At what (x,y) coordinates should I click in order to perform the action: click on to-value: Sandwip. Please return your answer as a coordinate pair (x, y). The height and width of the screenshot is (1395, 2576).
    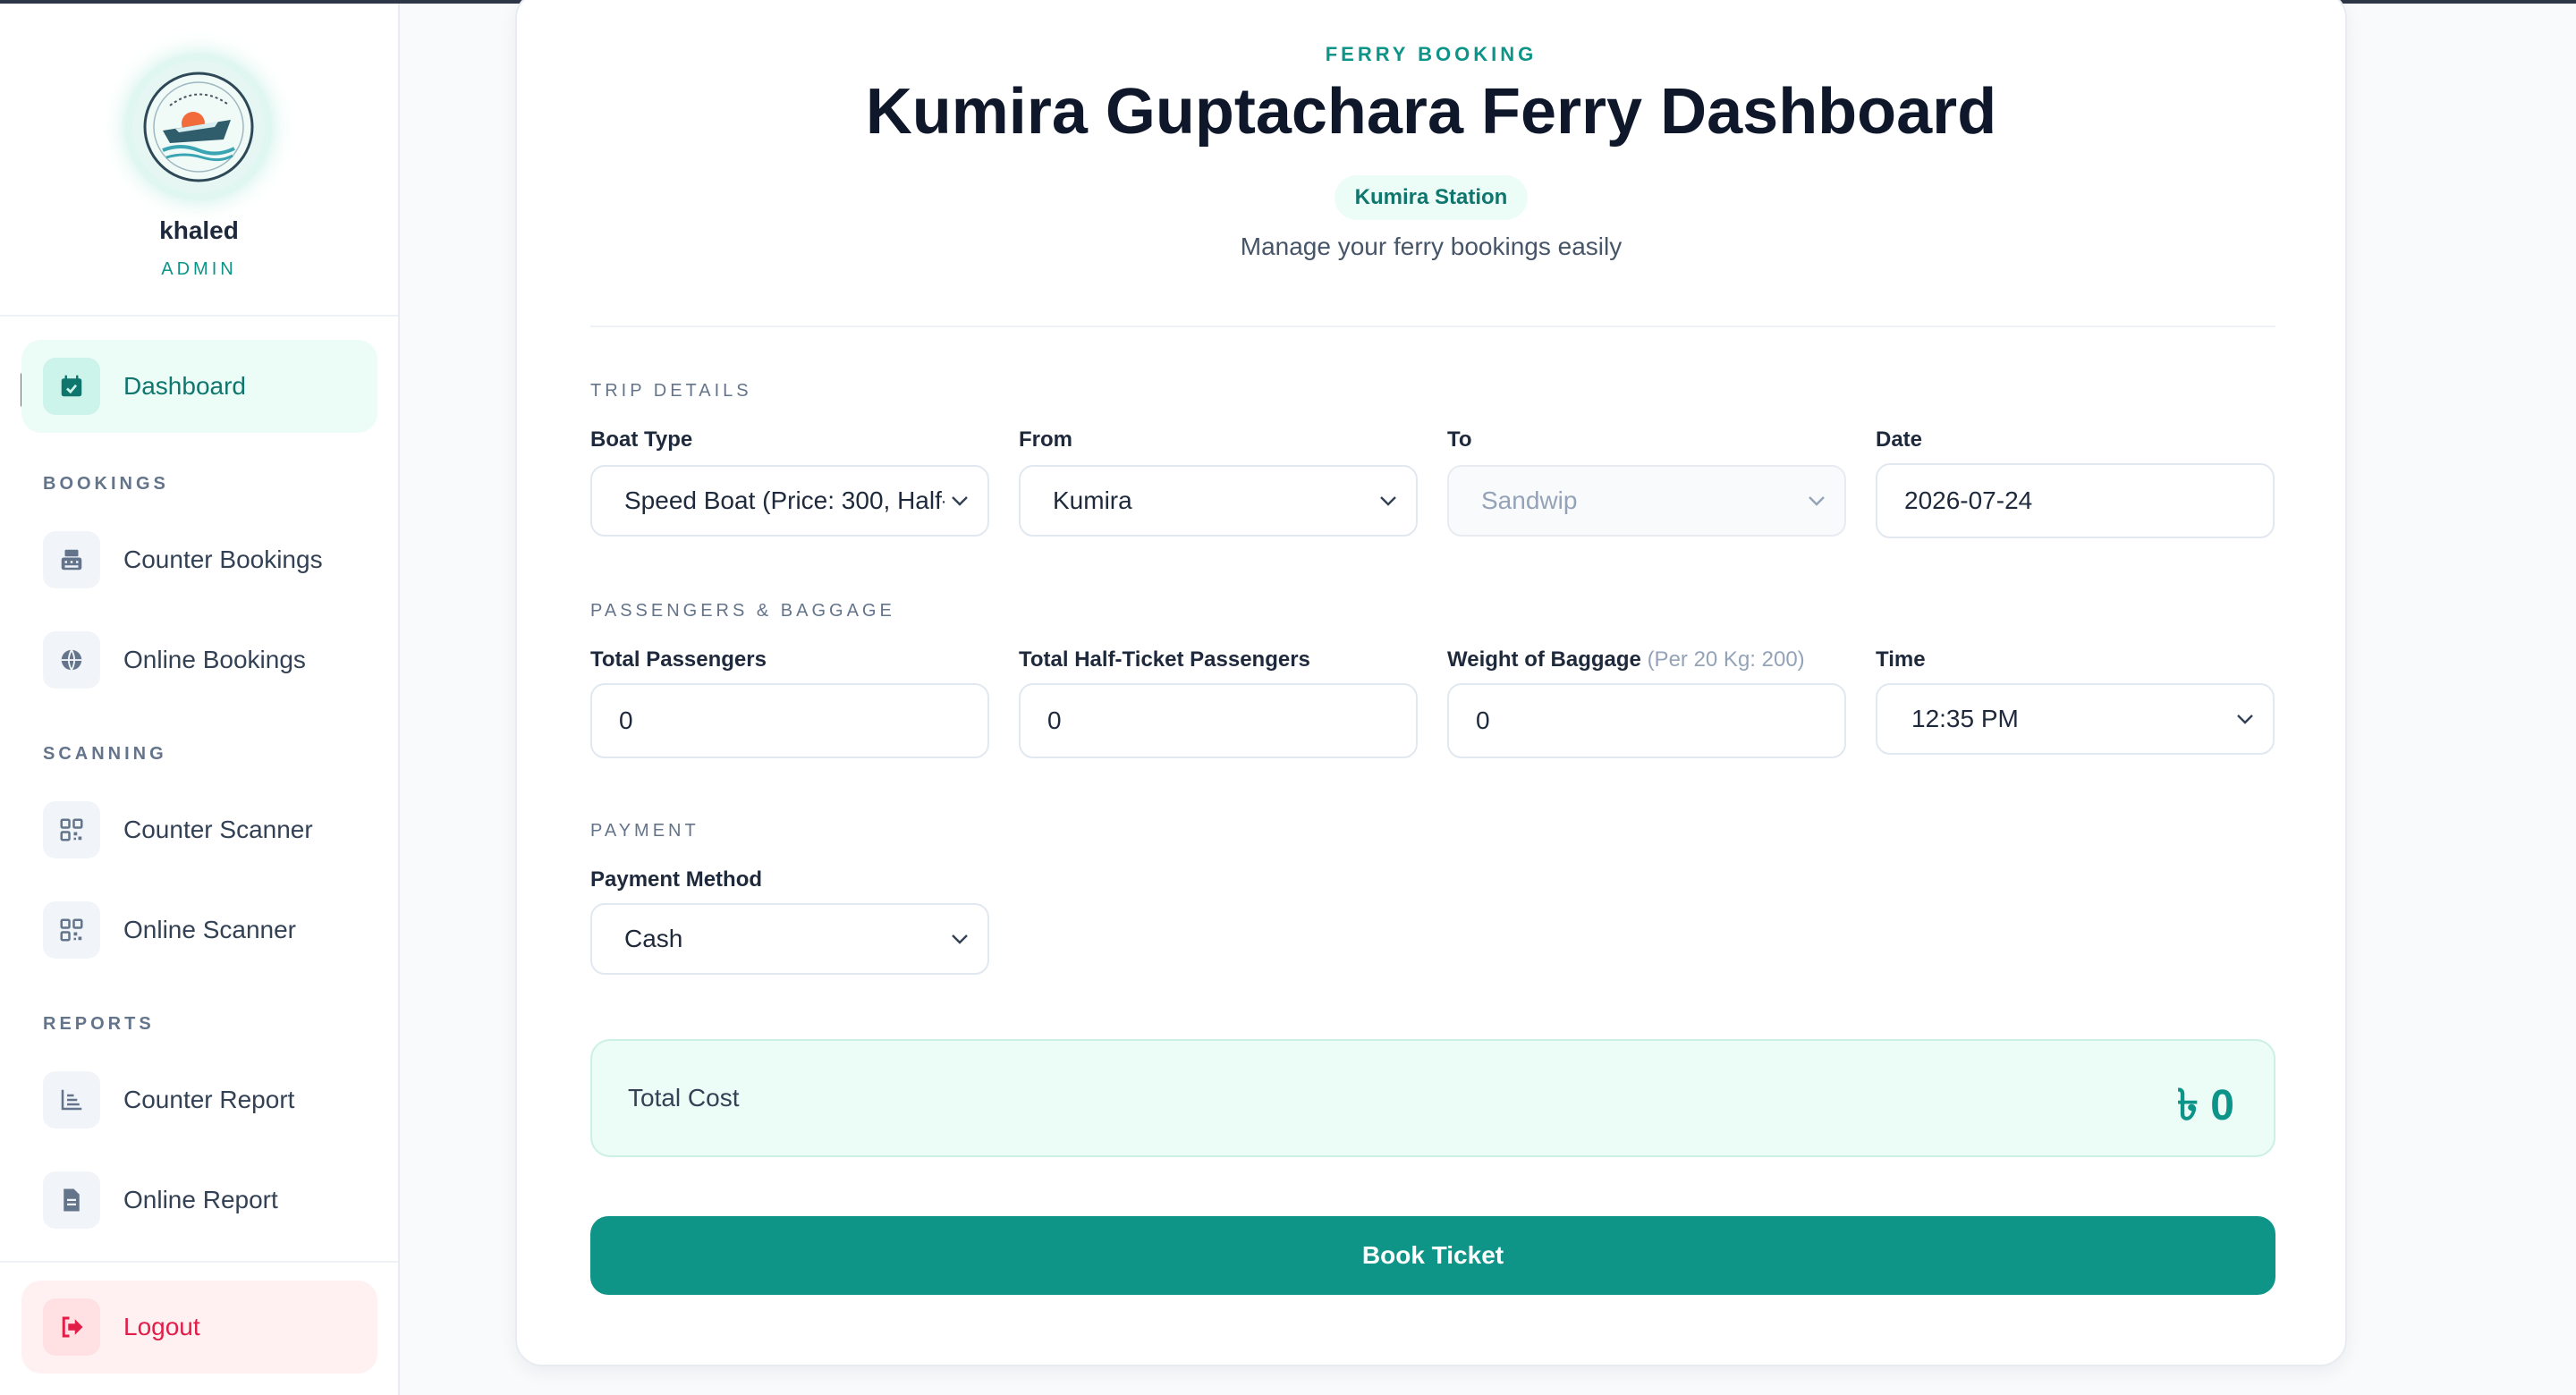
    Looking at the image, I should click on (1529, 500).